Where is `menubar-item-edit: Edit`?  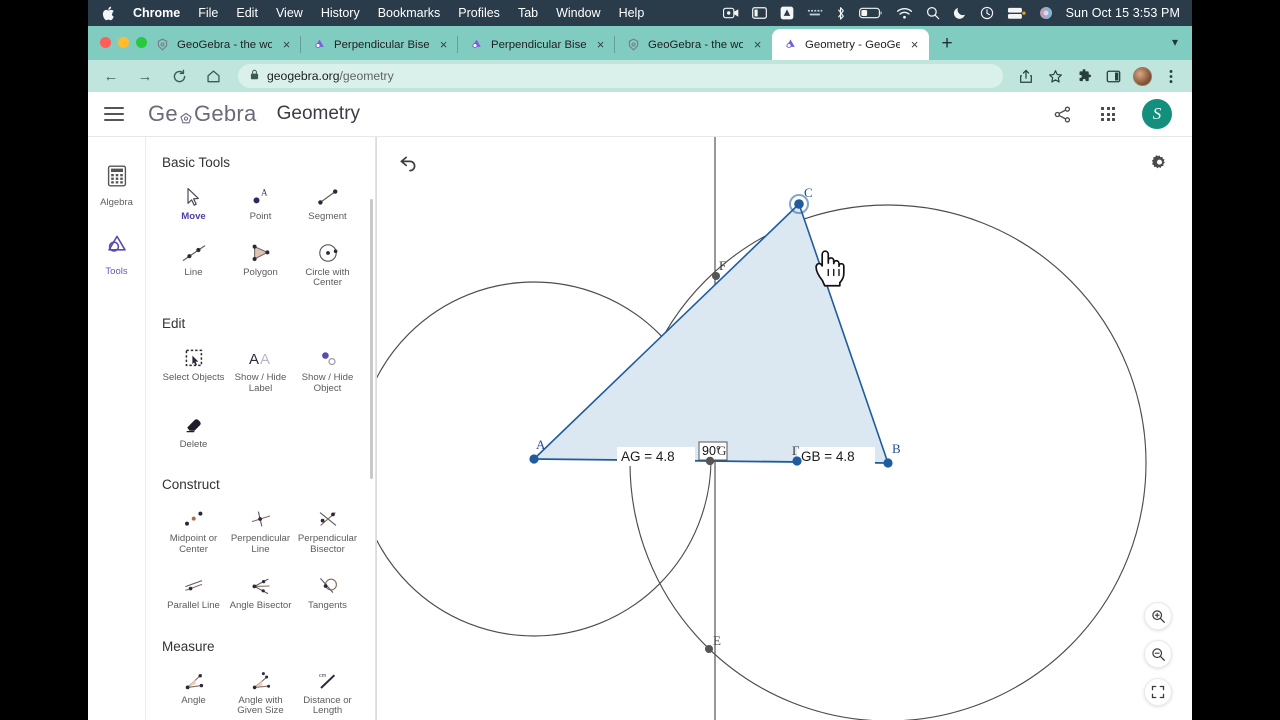 menubar-item-edit: Edit is located at coordinates (247, 13).